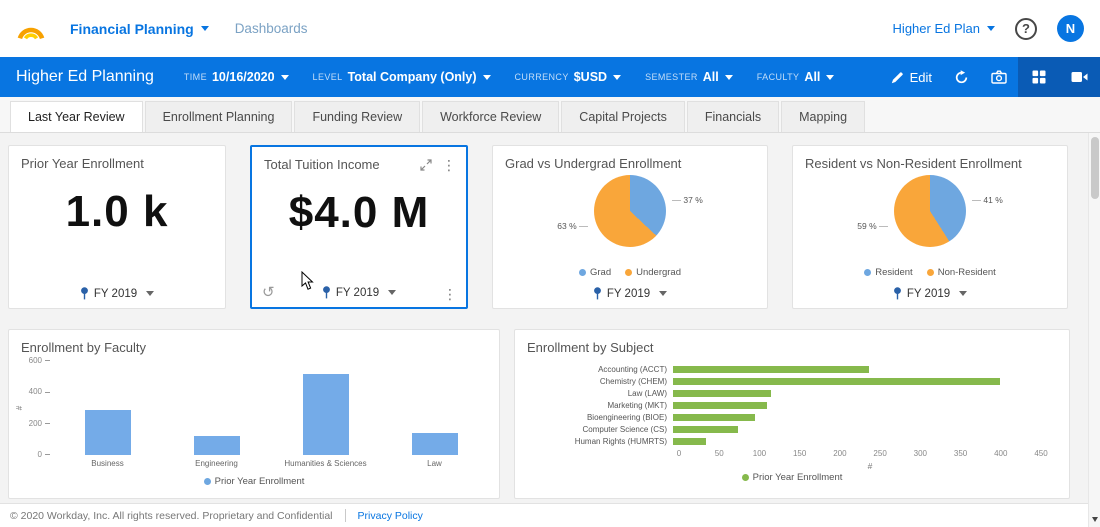 This screenshot has width=1100, height=527. Describe the element at coordinates (1095, 168) in the screenshot. I see `scrollbar-thumb` at that location.